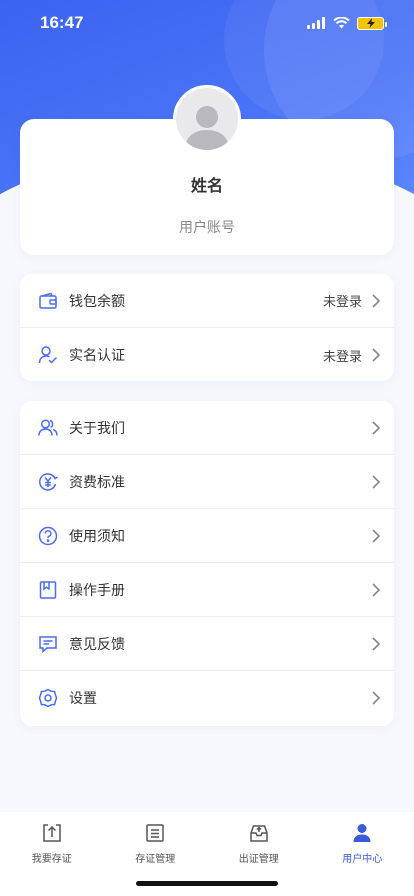 The width and height of the screenshot is (414, 896). I want to click on feedback-label: 意见反馈, so click(97, 644).